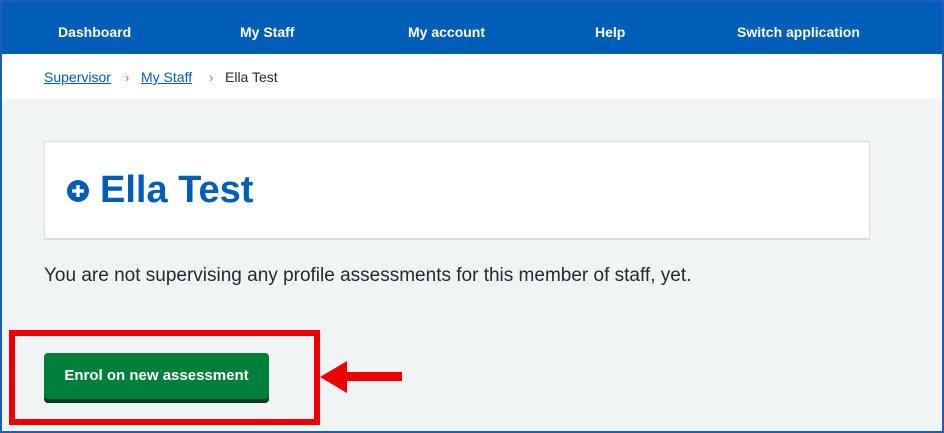 This screenshot has height=433, width=944. What do you see at coordinates (78, 191) in the screenshot?
I see `plus-circle-icon` at bounding box center [78, 191].